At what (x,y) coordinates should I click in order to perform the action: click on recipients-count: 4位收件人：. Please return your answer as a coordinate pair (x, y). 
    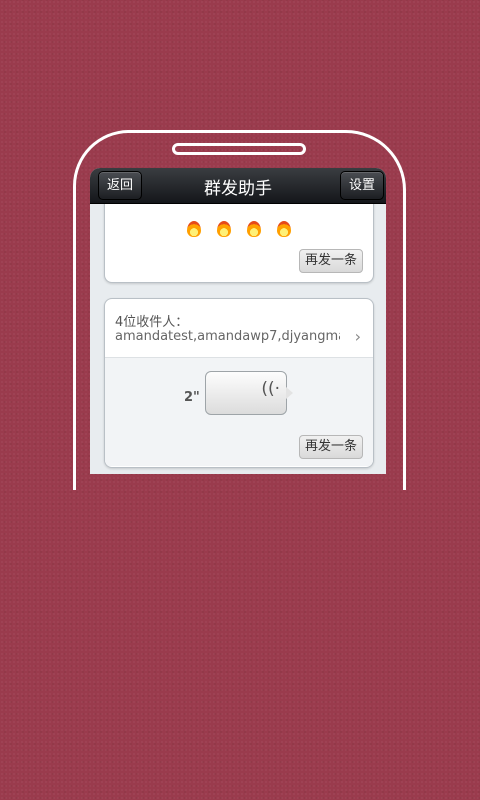
    Looking at the image, I should click on (152, 322).